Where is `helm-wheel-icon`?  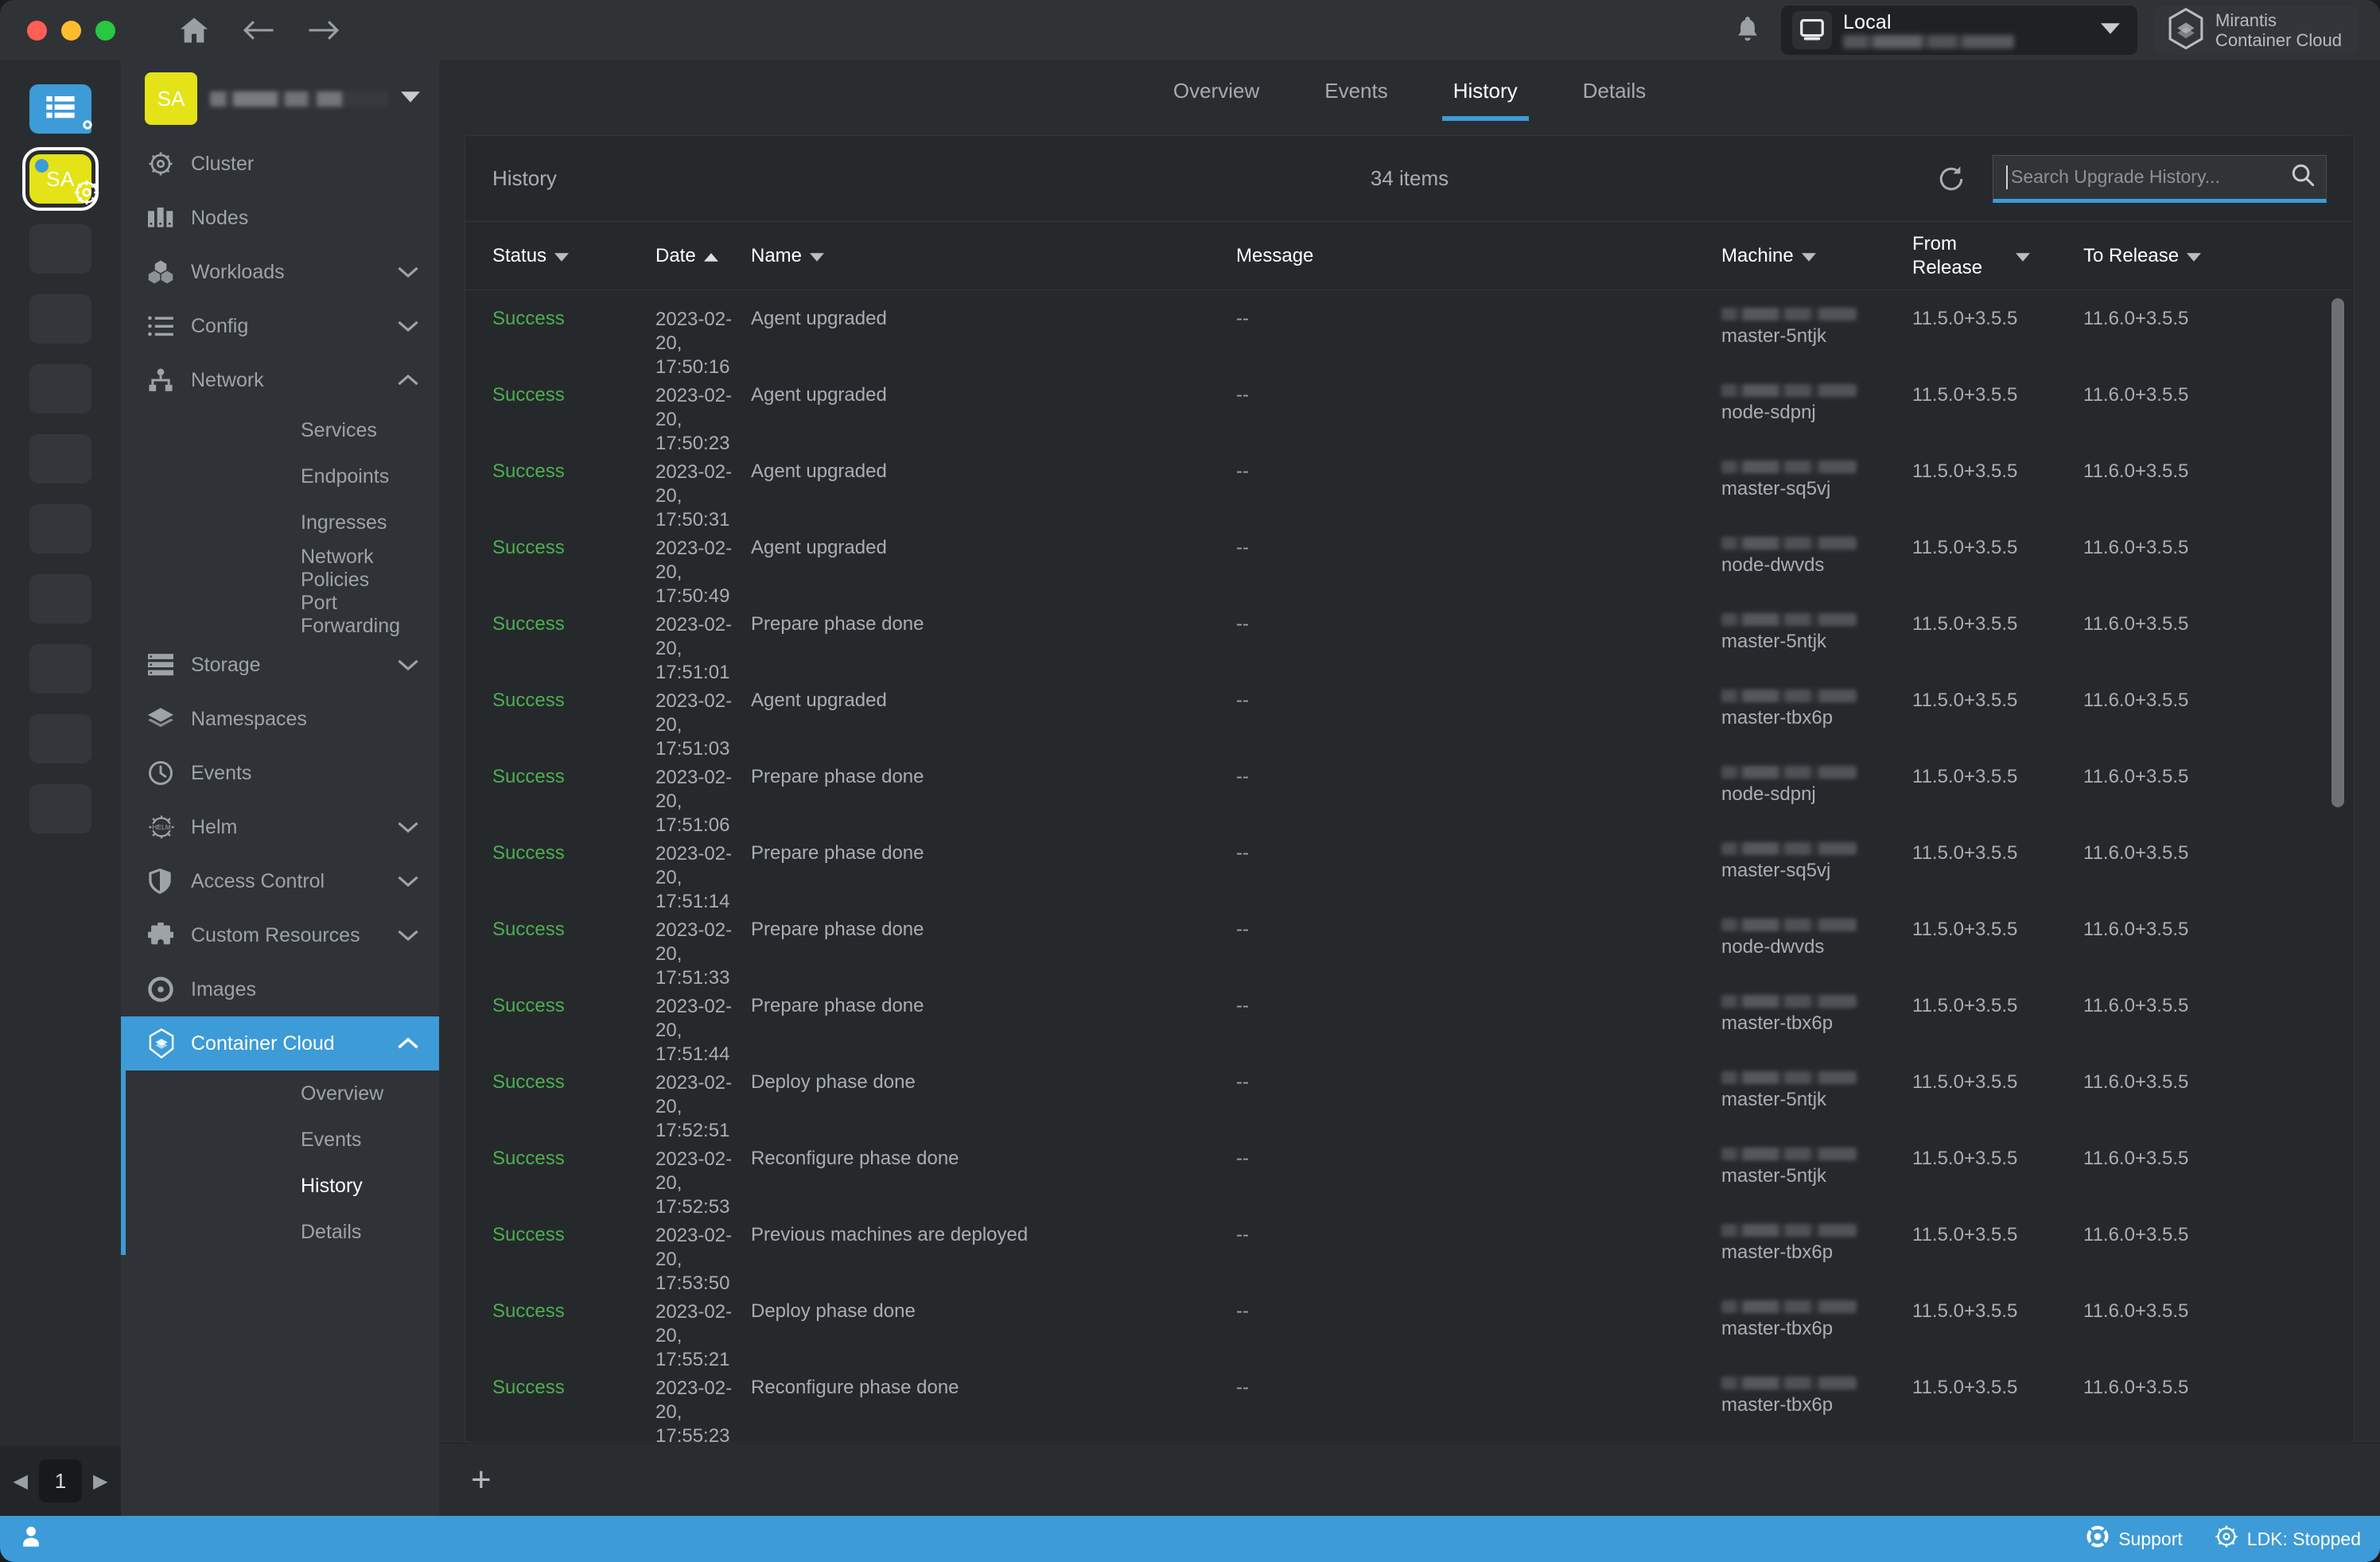
helm-wheel-icon is located at coordinates (166, 164).